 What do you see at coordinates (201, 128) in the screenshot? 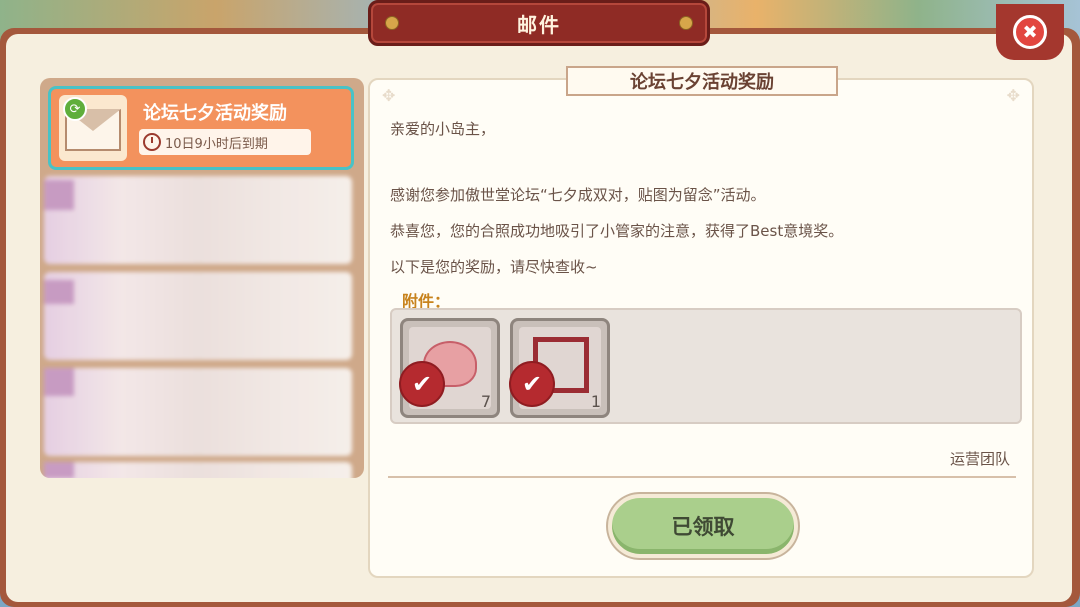
I see `mail-list-item-selected: ⟳ 论坛七夕活动奖励 10日9小时后到期` at bounding box center [201, 128].